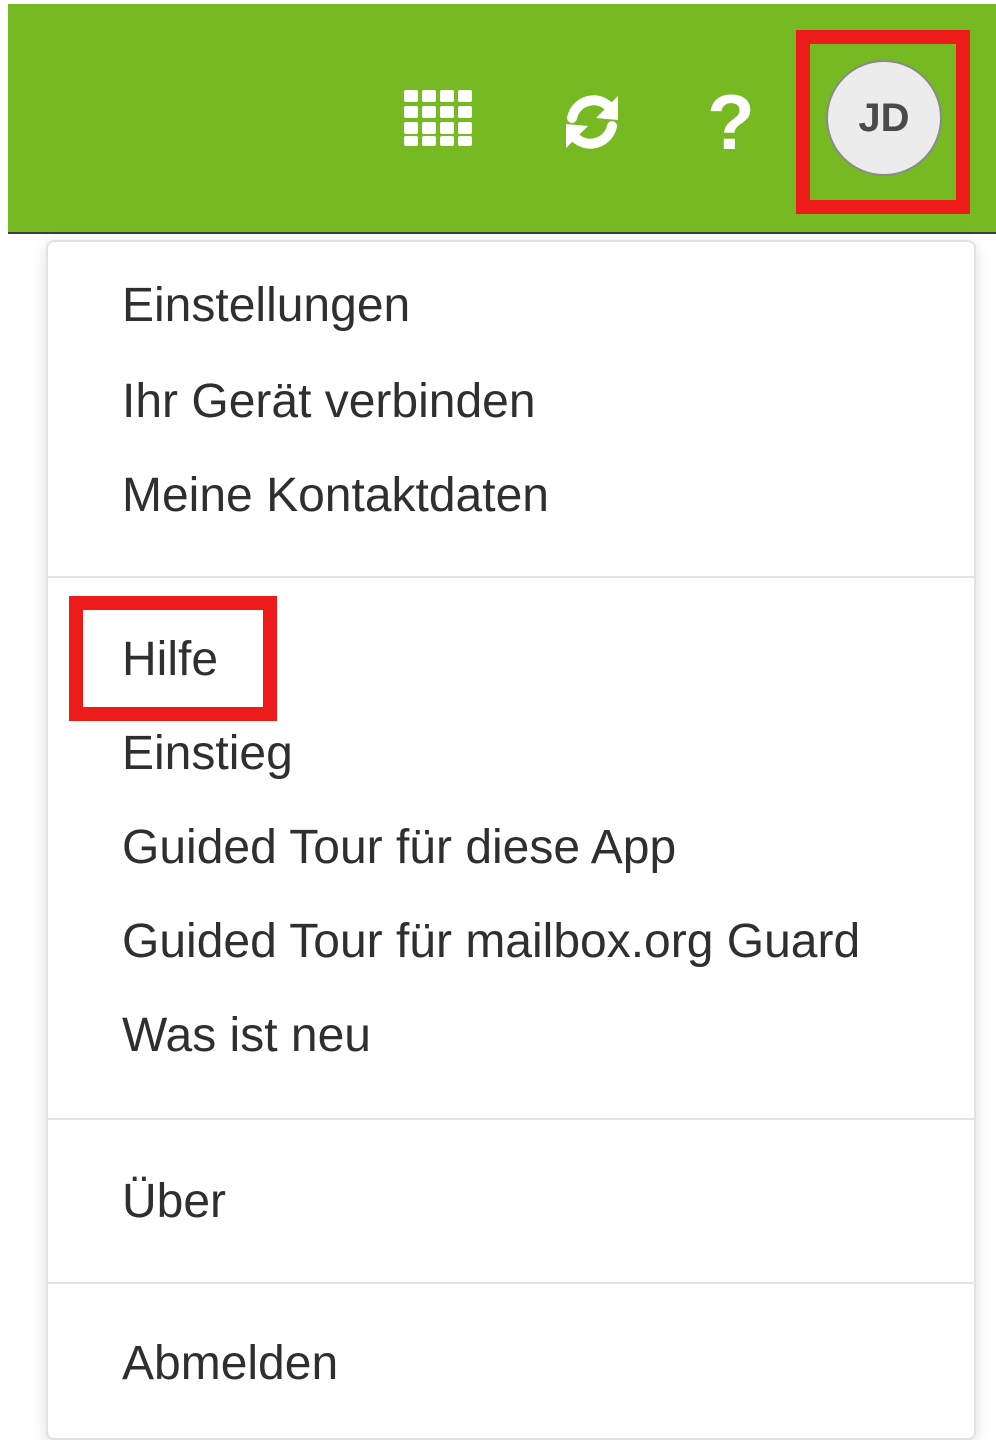  Describe the element at coordinates (399, 848) in the screenshot. I see `menu-item-guided-tour-app: Guided Tour für diese App` at that location.